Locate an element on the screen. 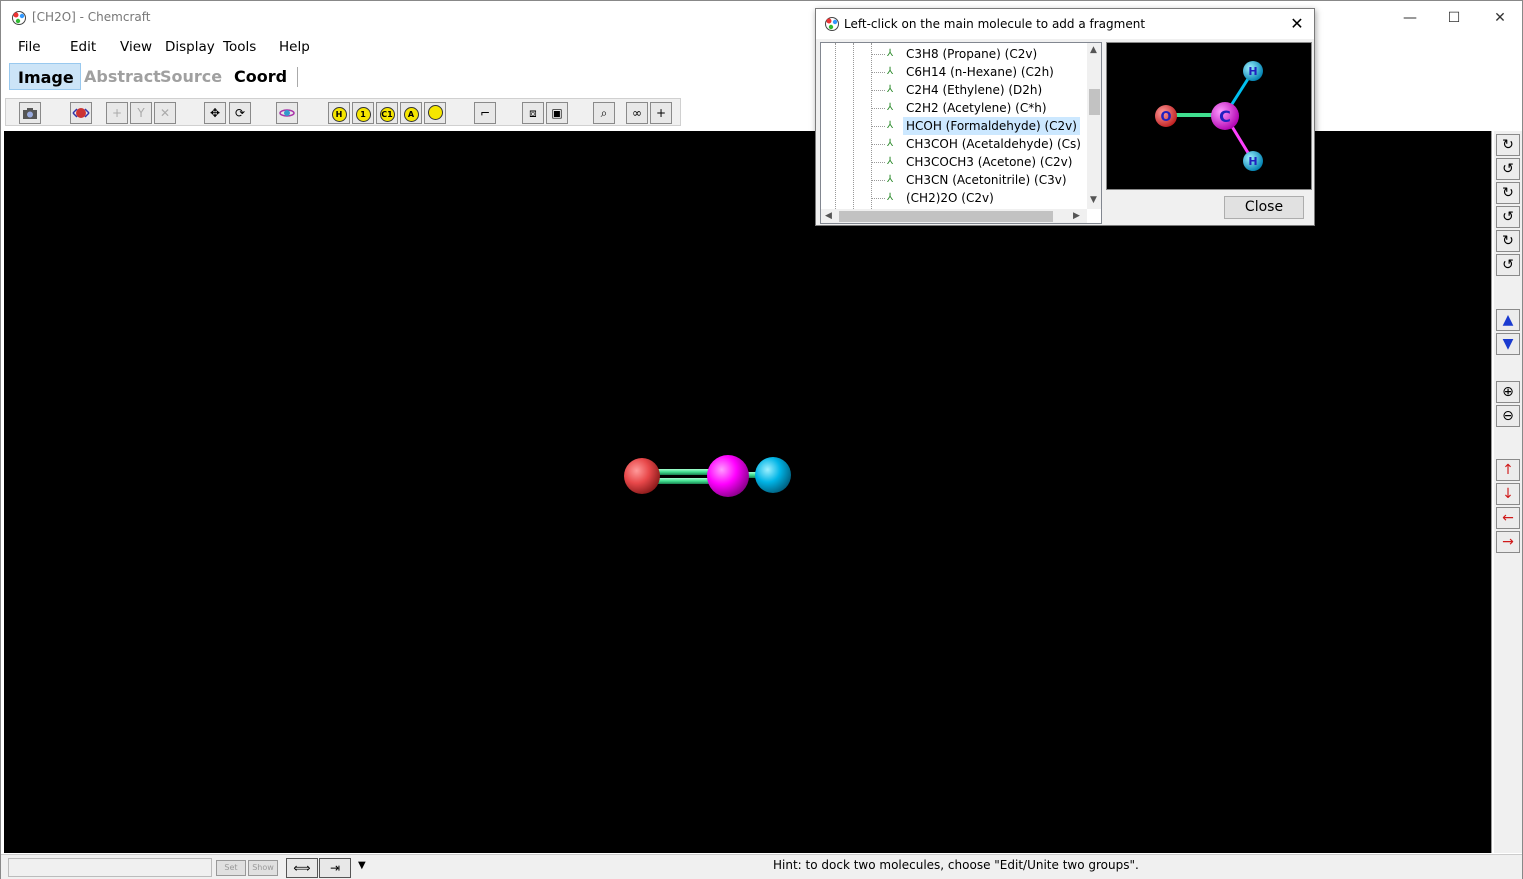  shift-up-icon: ↑ is located at coordinates (1508, 470).